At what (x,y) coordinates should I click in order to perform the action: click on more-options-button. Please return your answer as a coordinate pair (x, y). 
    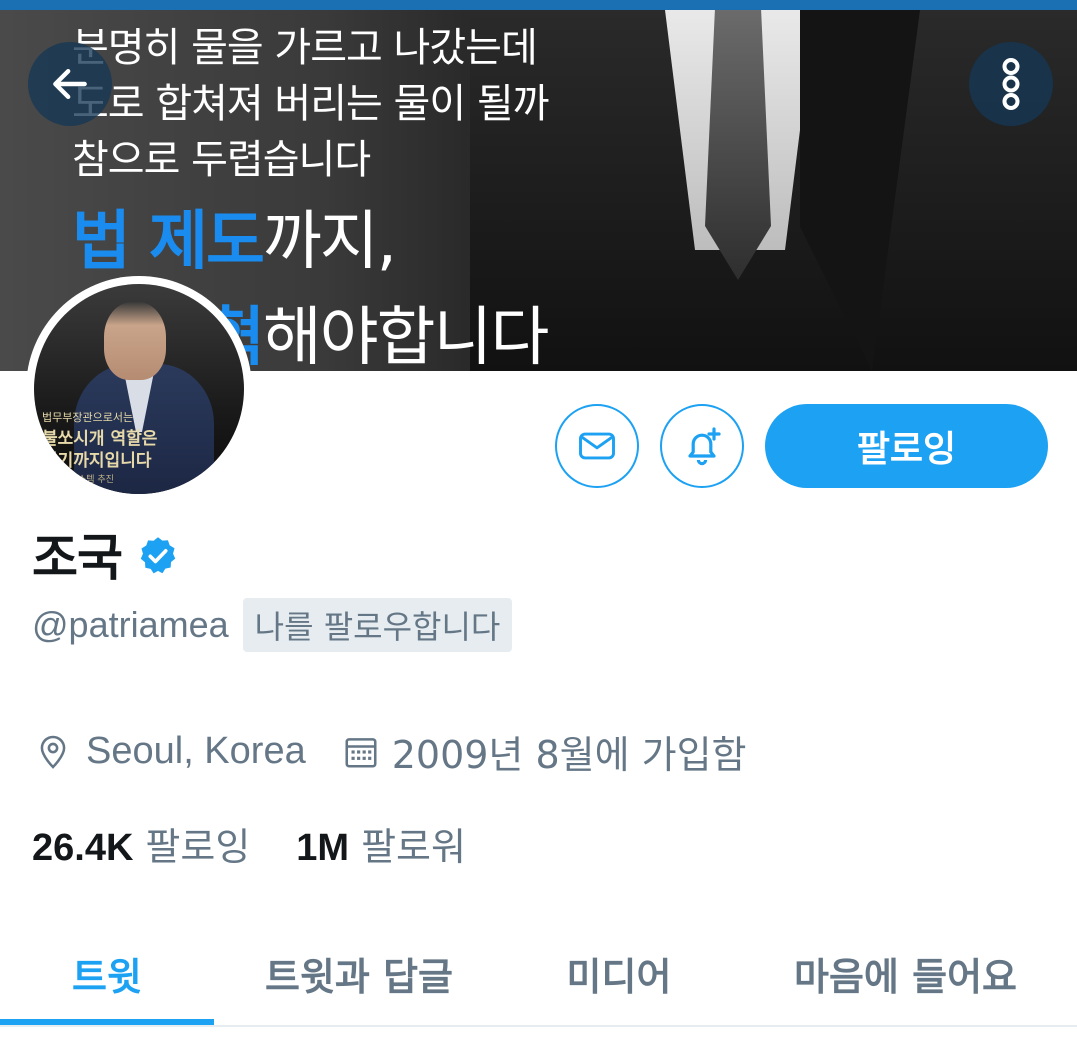
    Looking at the image, I should click on (1011, 84).